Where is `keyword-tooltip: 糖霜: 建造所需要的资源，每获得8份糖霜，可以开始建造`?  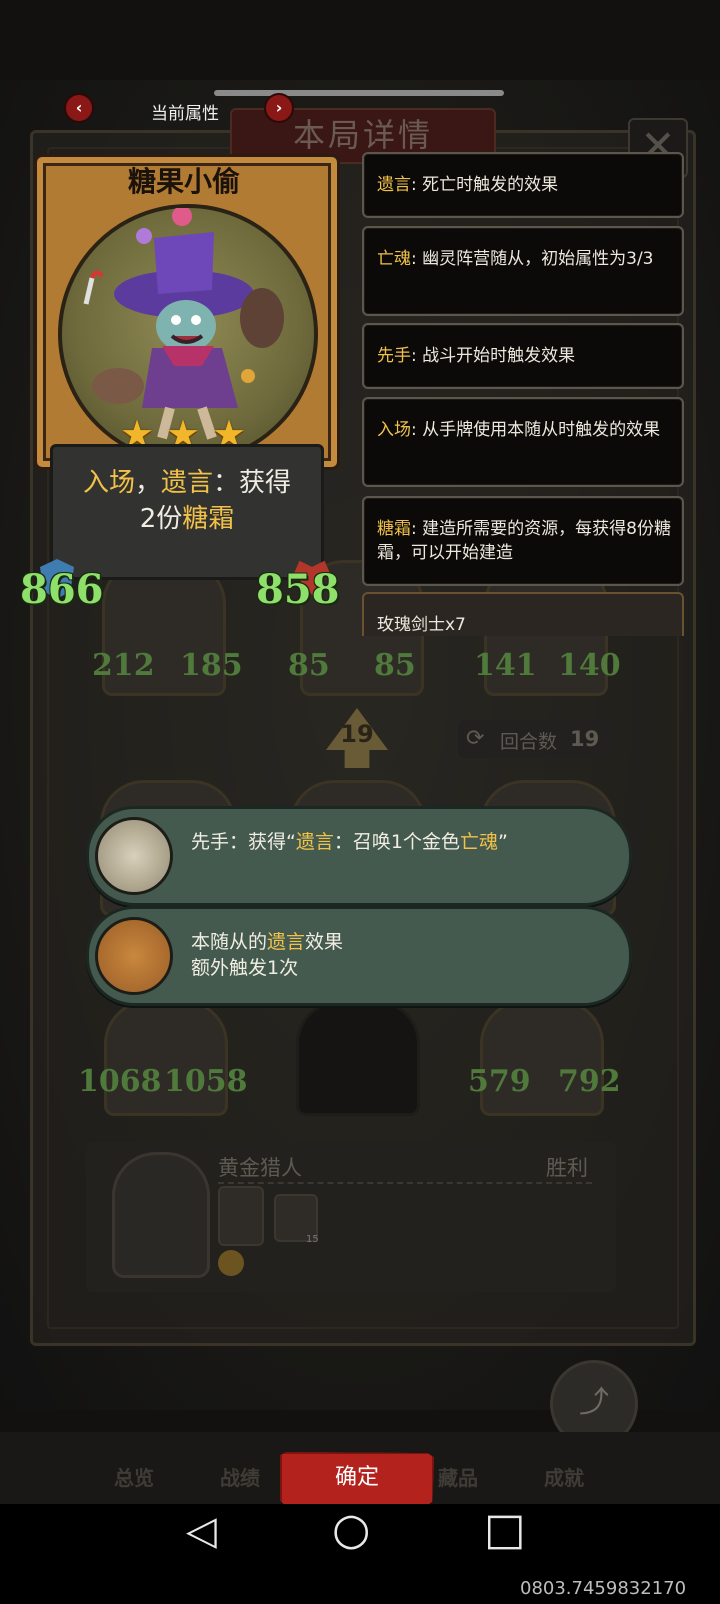
keyword-tooltip: 糖霜: 建造所需要的资源，每获得8份糖霜，可以开始建造 is located at coordinates (523, 541).